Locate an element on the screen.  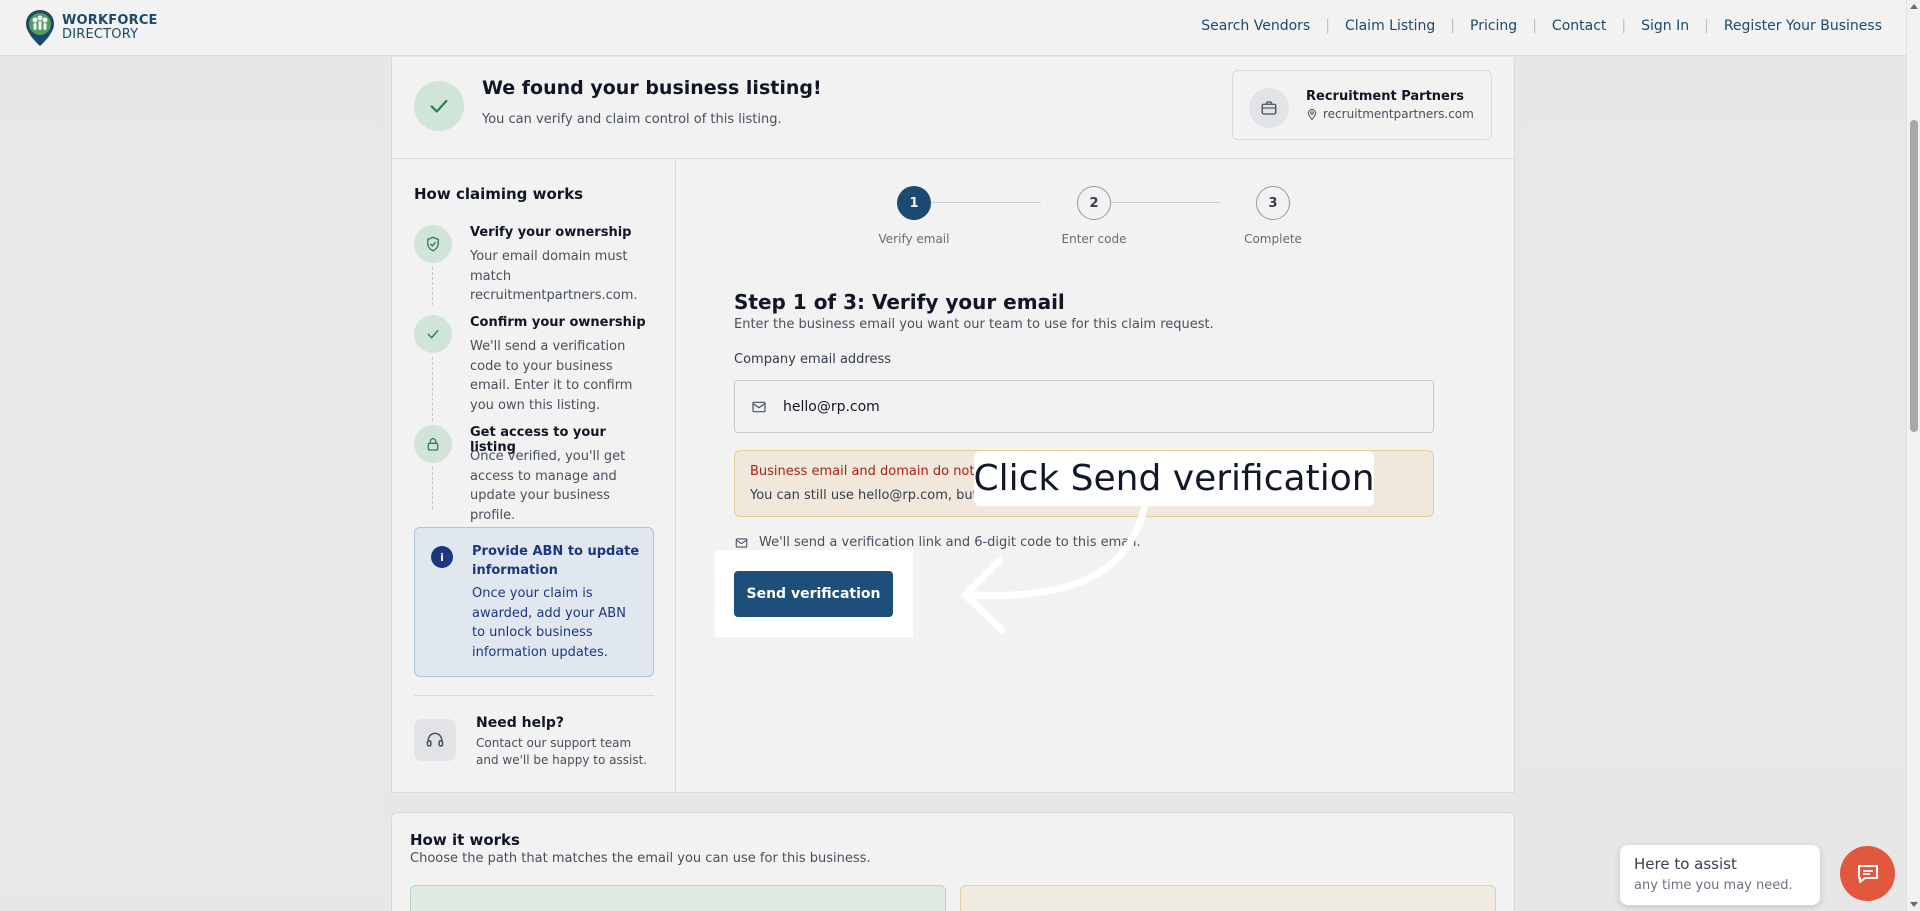
send-verification-button: Send verification is located at coordinates (813, 594).